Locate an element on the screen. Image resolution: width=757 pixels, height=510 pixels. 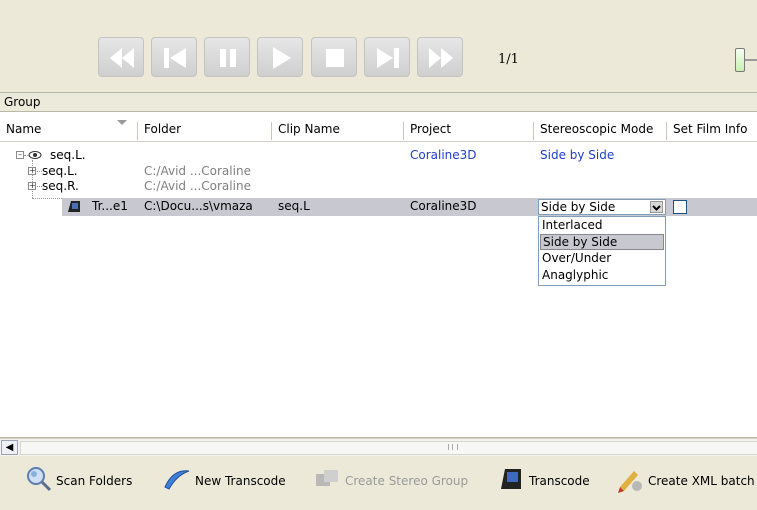
pause-button is located at coordinates (227, 57).